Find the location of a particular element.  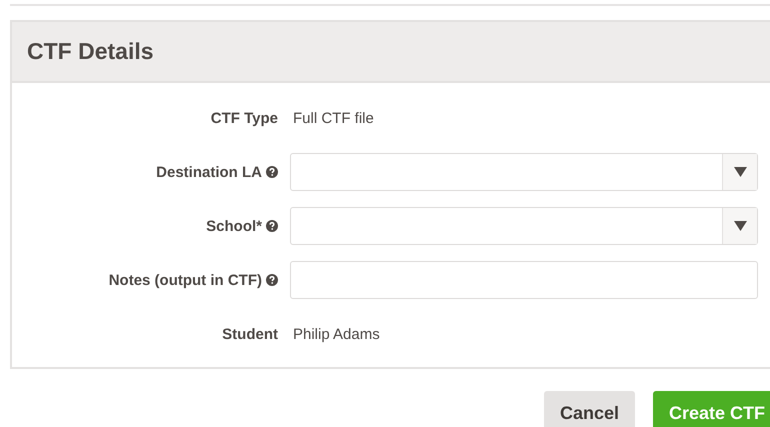

field-value: Full CTF file is located at coordinates (333, 118).